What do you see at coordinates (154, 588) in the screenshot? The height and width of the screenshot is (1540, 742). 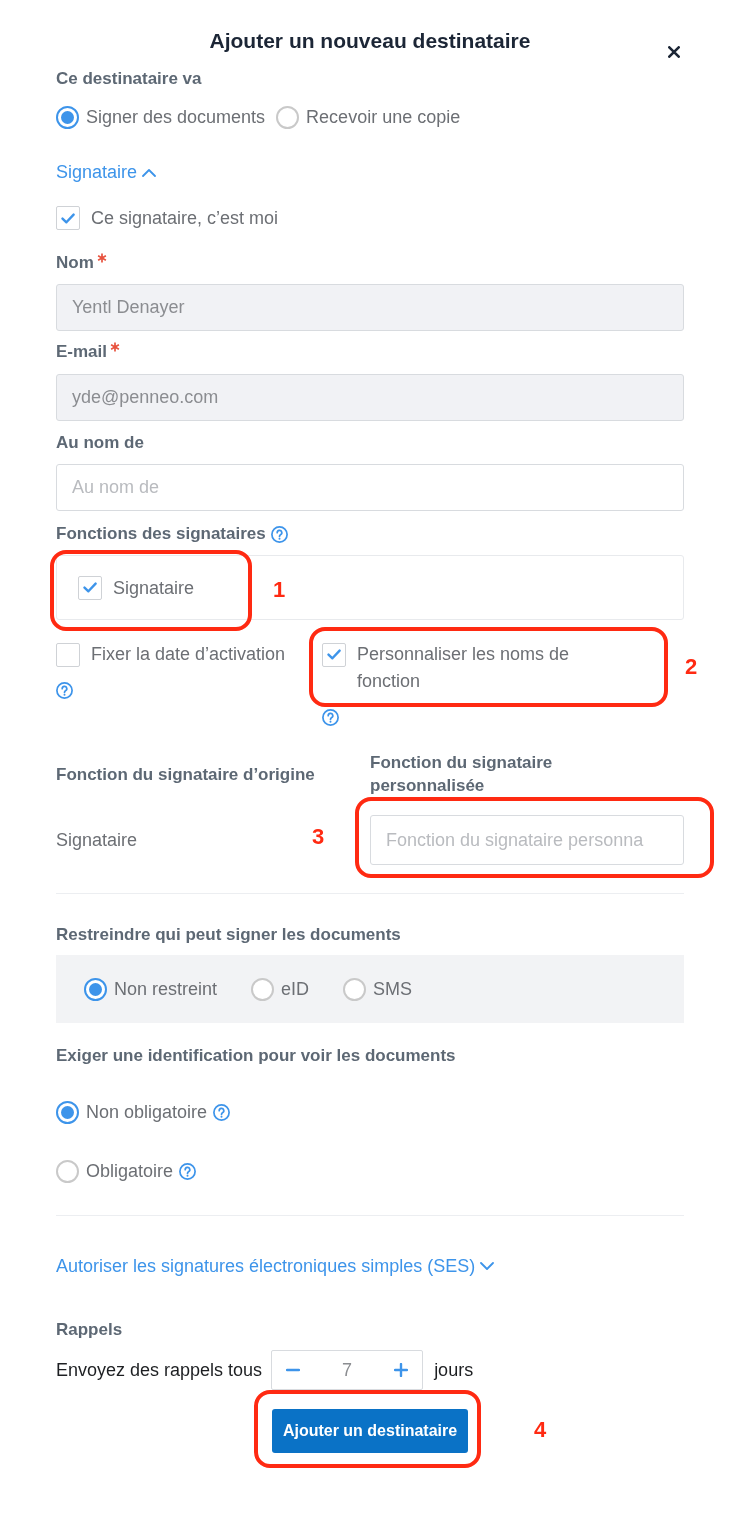 I see `checkbox-label: Signataire` at bounding box center [154, 588].